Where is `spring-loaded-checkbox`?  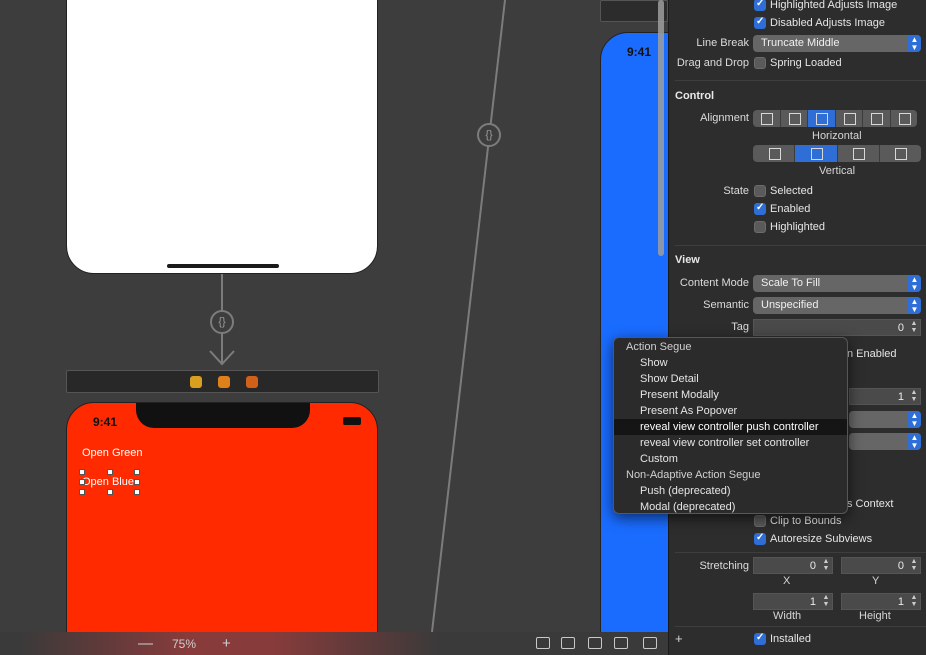
spring-loaded-checkbox is located at coordinates (760, 63).